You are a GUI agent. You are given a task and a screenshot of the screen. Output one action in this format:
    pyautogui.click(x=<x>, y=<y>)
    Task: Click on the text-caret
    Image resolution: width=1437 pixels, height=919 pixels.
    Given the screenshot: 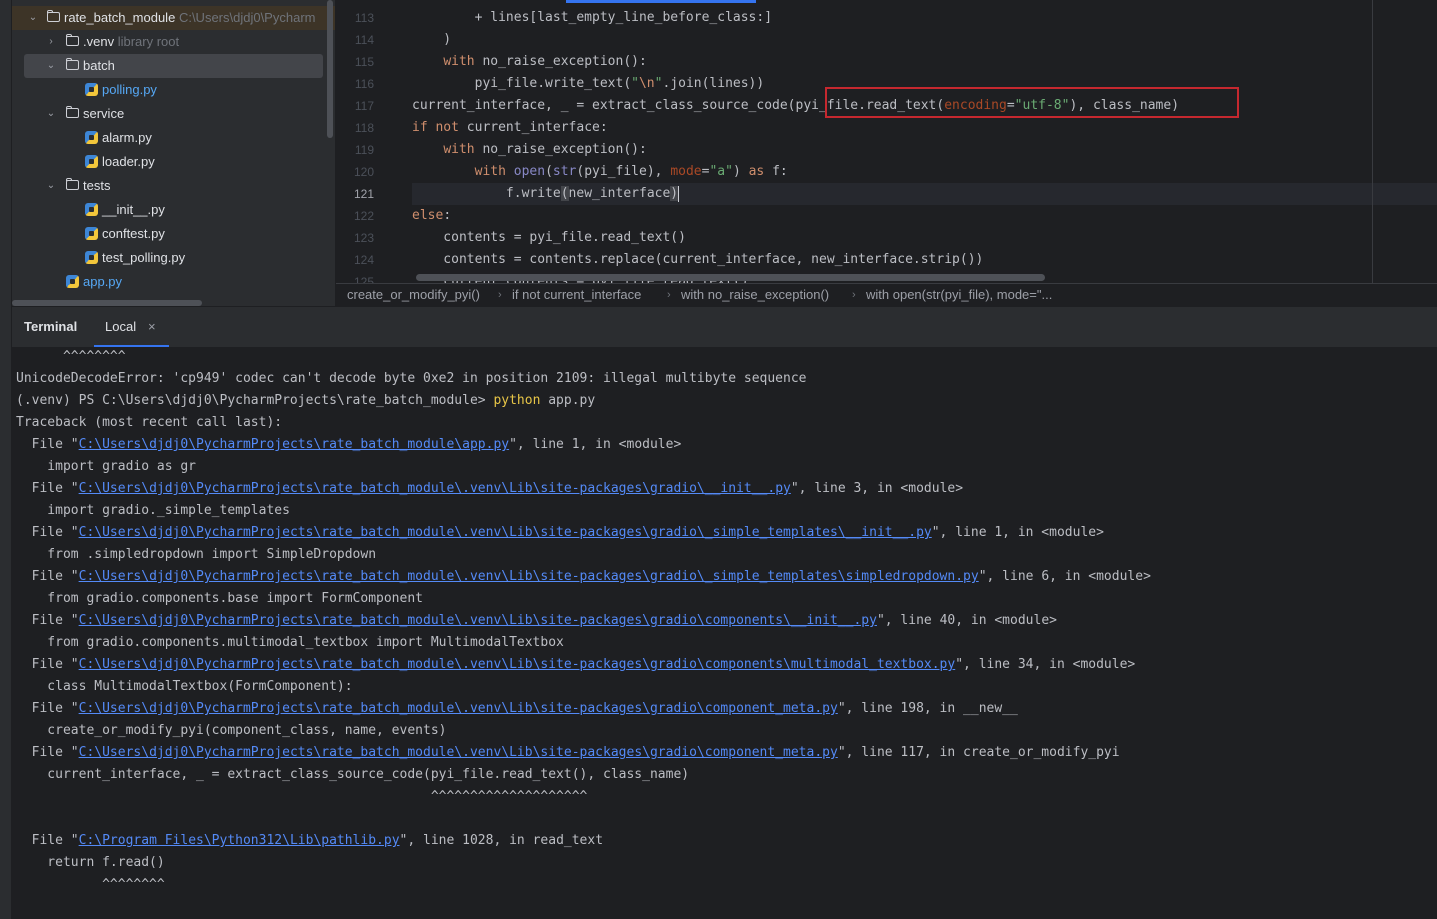 What is the action you would take?
    pyautogui.click(x=679, y=193)
    